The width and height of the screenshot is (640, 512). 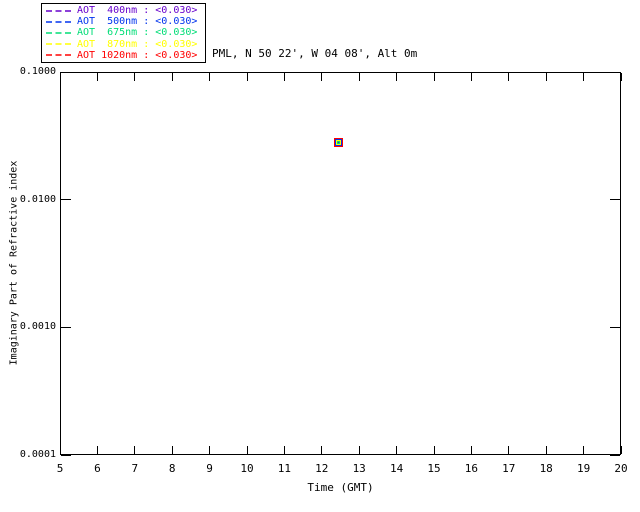 I want to click on x-tick-label: 5, so click(x=60, y=468).